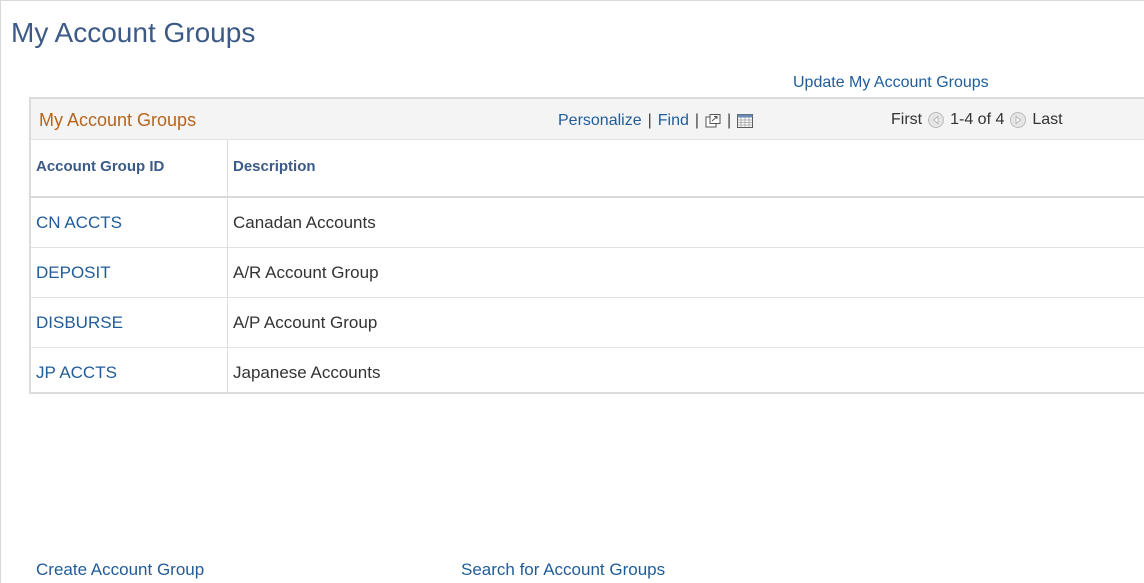  I want to click on account-group-id-link: CN ACCTS, so click(79, 223).